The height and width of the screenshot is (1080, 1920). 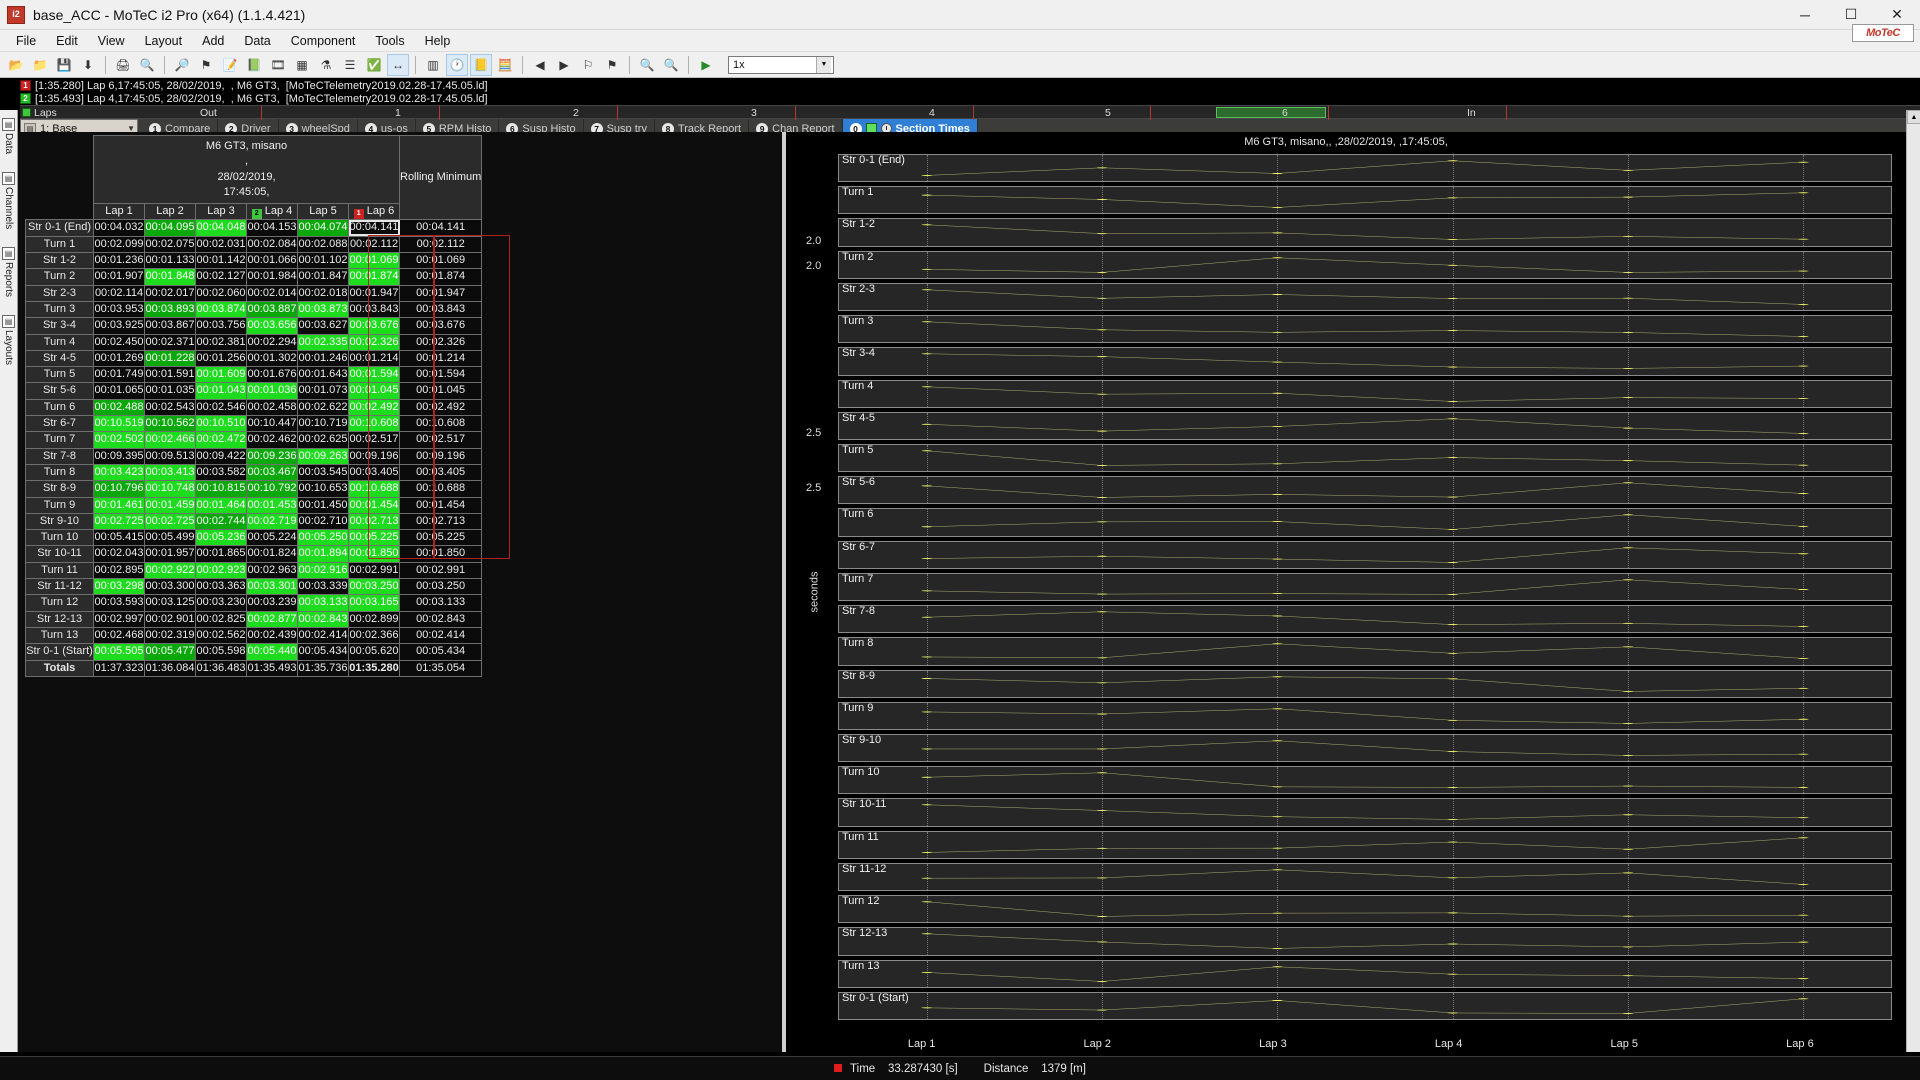 I want to click on graph-strip: Str 12-13, so click(x=1365, y=941).